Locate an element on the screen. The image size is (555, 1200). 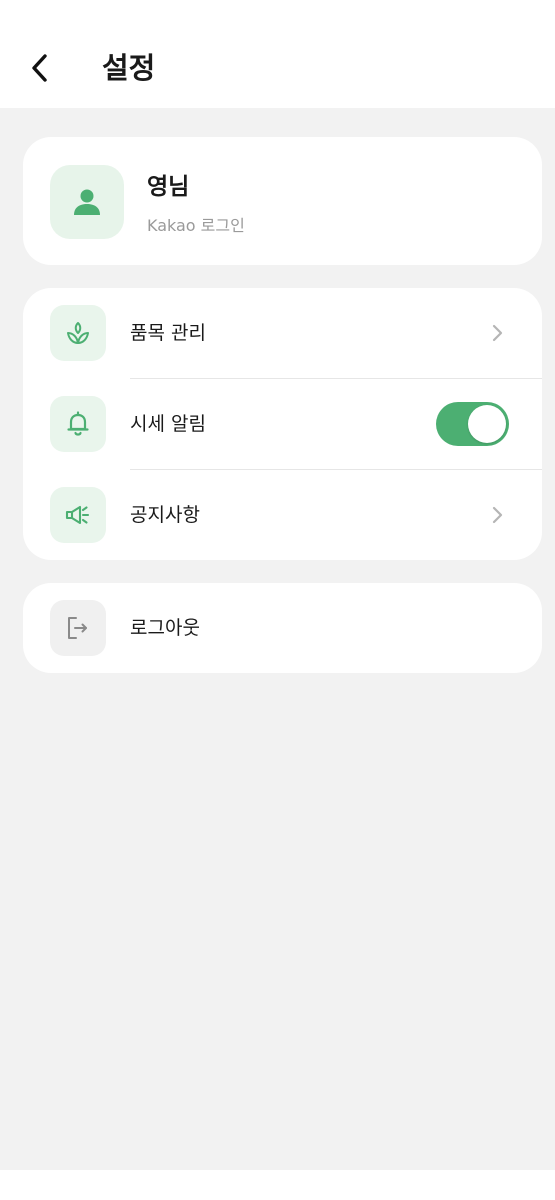
menu-item-notices: 공지사항 is located at coordinates (282, 515).